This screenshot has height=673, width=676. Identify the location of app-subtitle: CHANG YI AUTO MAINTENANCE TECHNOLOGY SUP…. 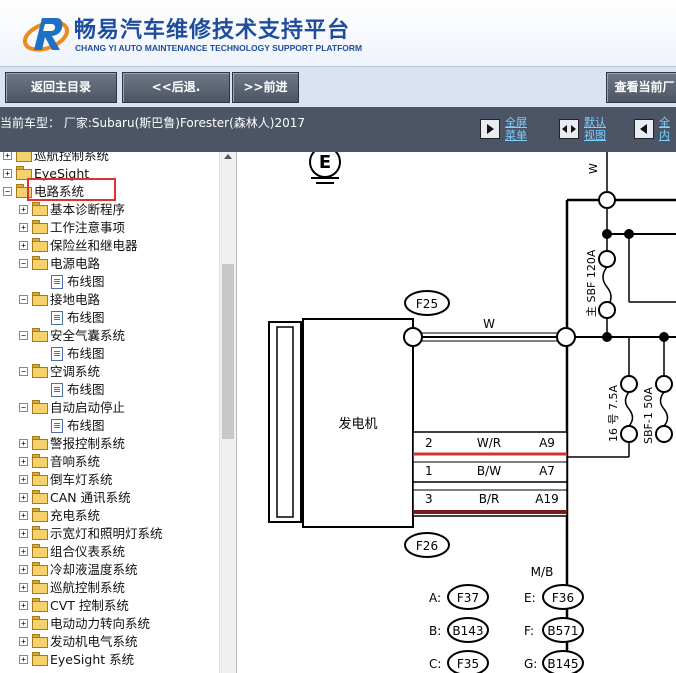
(219, 48).